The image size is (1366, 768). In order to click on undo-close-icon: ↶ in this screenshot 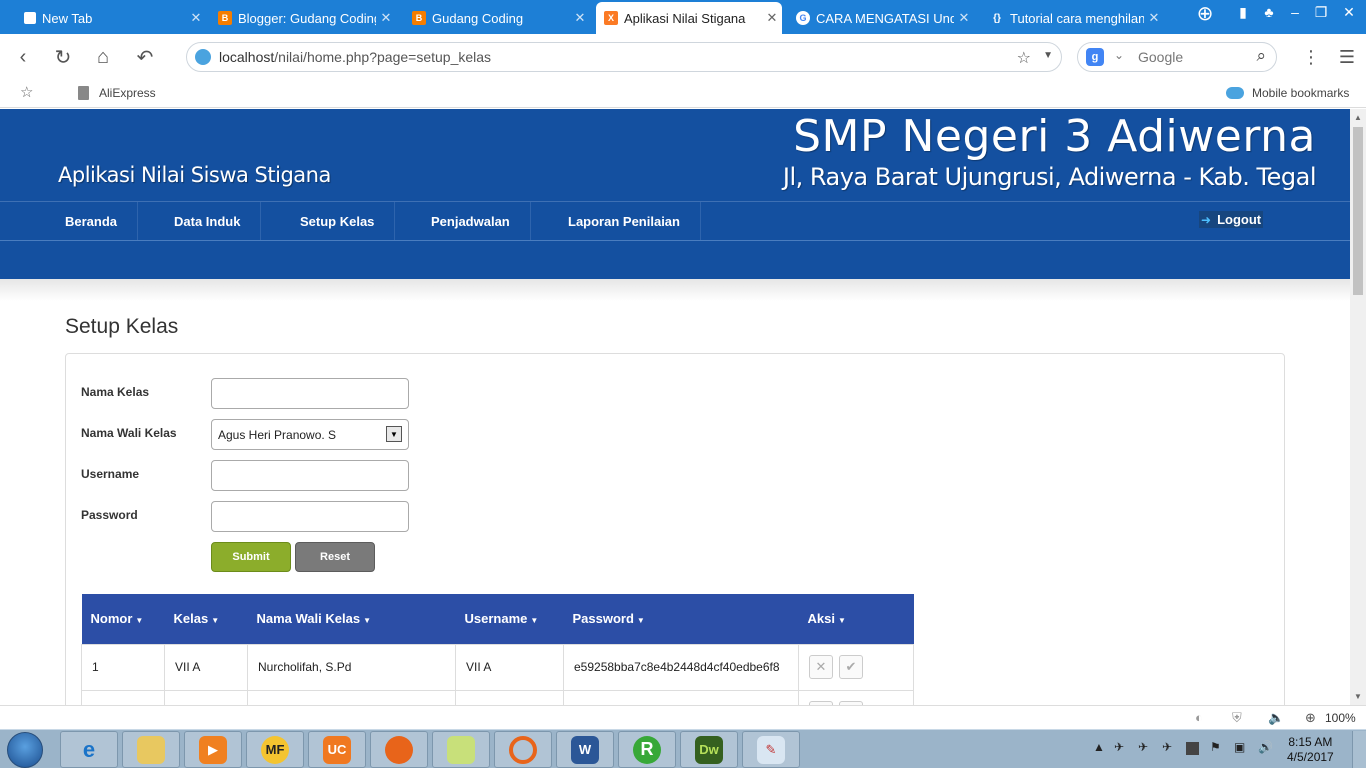, I will do `click(145, 57)`.